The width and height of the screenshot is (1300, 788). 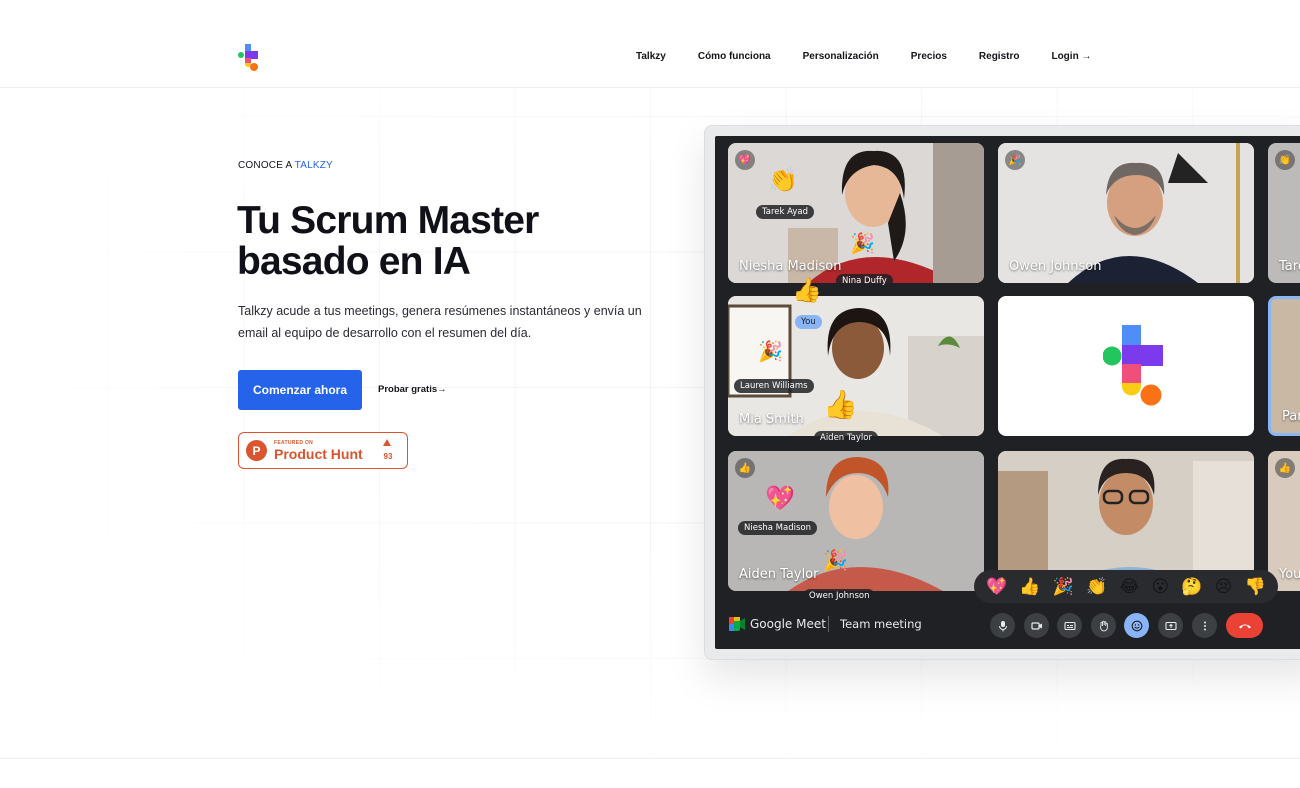 I want to click on reaction-laugh-button: 😂, so click(x=1129, y=587).